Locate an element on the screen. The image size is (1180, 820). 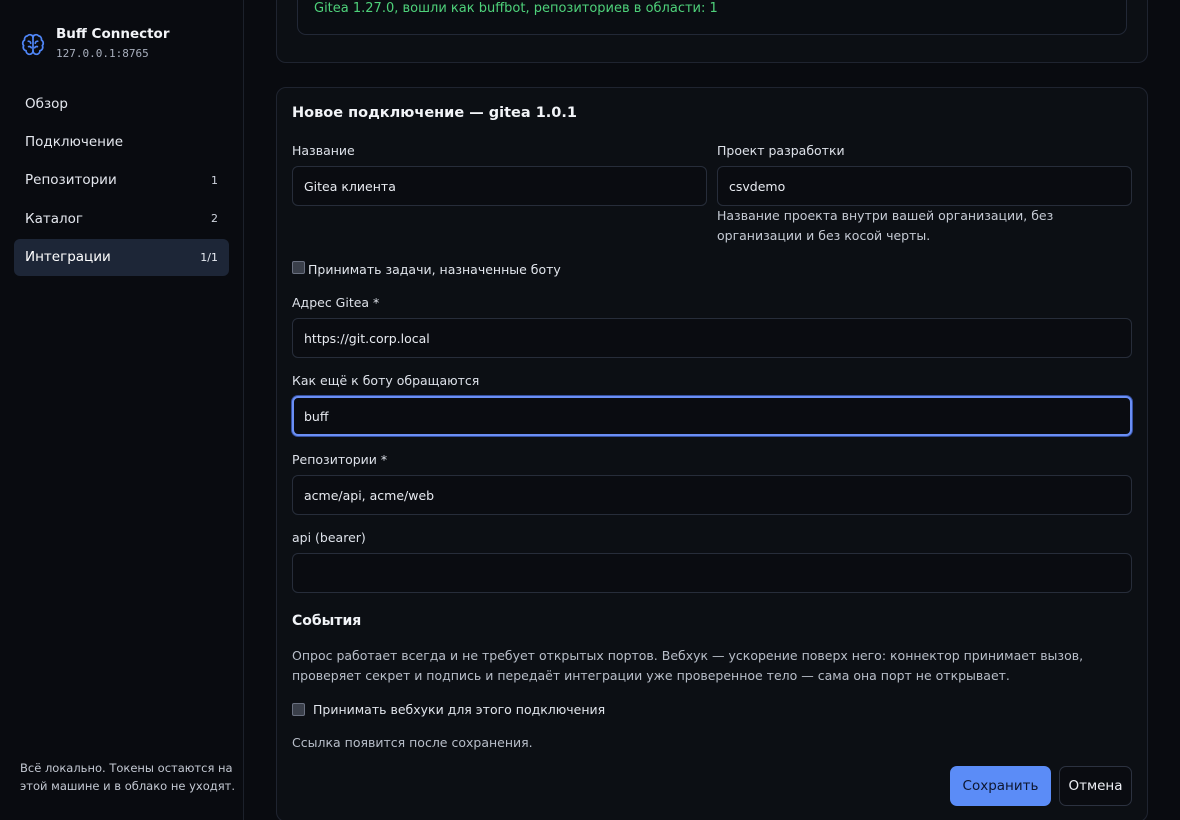
repositories-input is located at coordinates (712, 495).